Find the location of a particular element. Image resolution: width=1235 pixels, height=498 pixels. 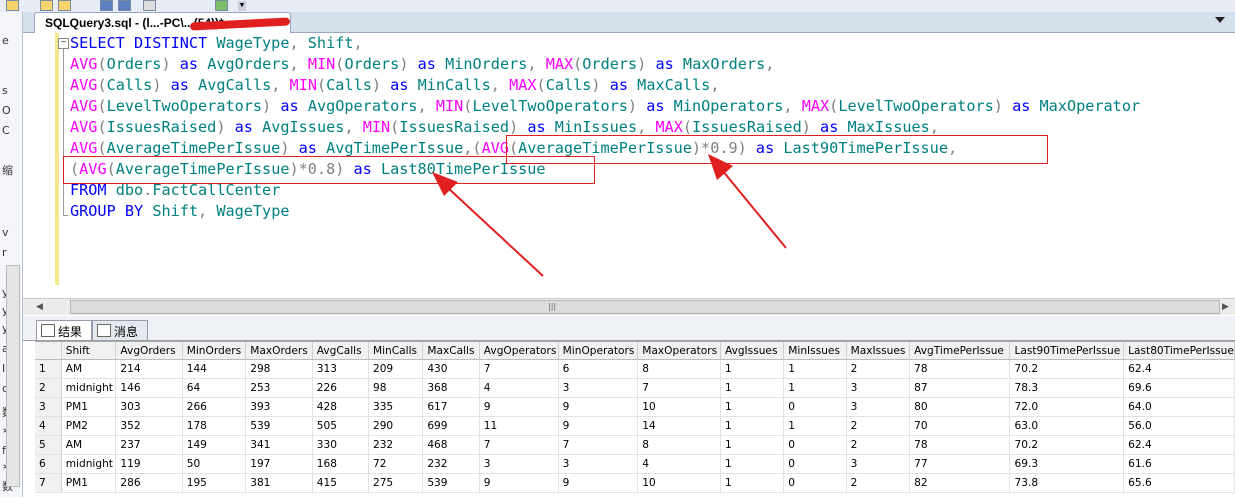

col-header: MinIssues is located at coordinates (815, 351).